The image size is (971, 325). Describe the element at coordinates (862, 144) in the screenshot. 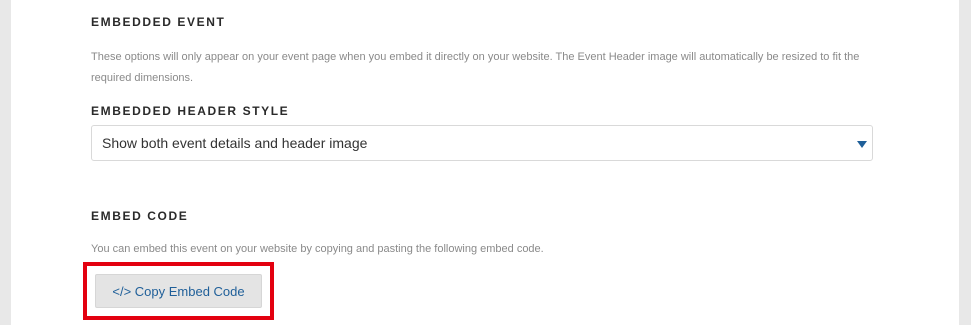

I see `dropdown-arrow-icon` at that location.